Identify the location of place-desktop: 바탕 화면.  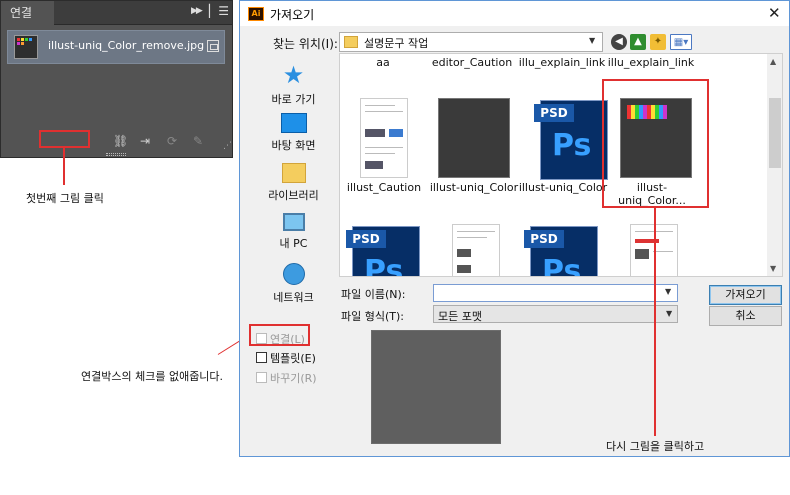
(293, 133).